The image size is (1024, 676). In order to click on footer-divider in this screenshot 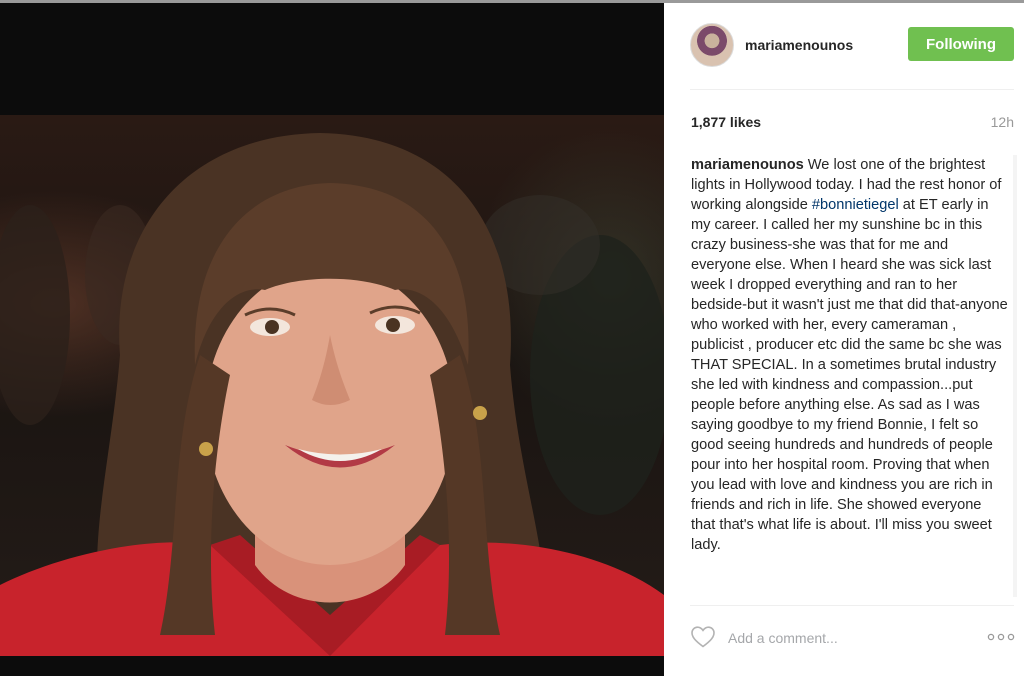, I will do `click(852, 605)`.